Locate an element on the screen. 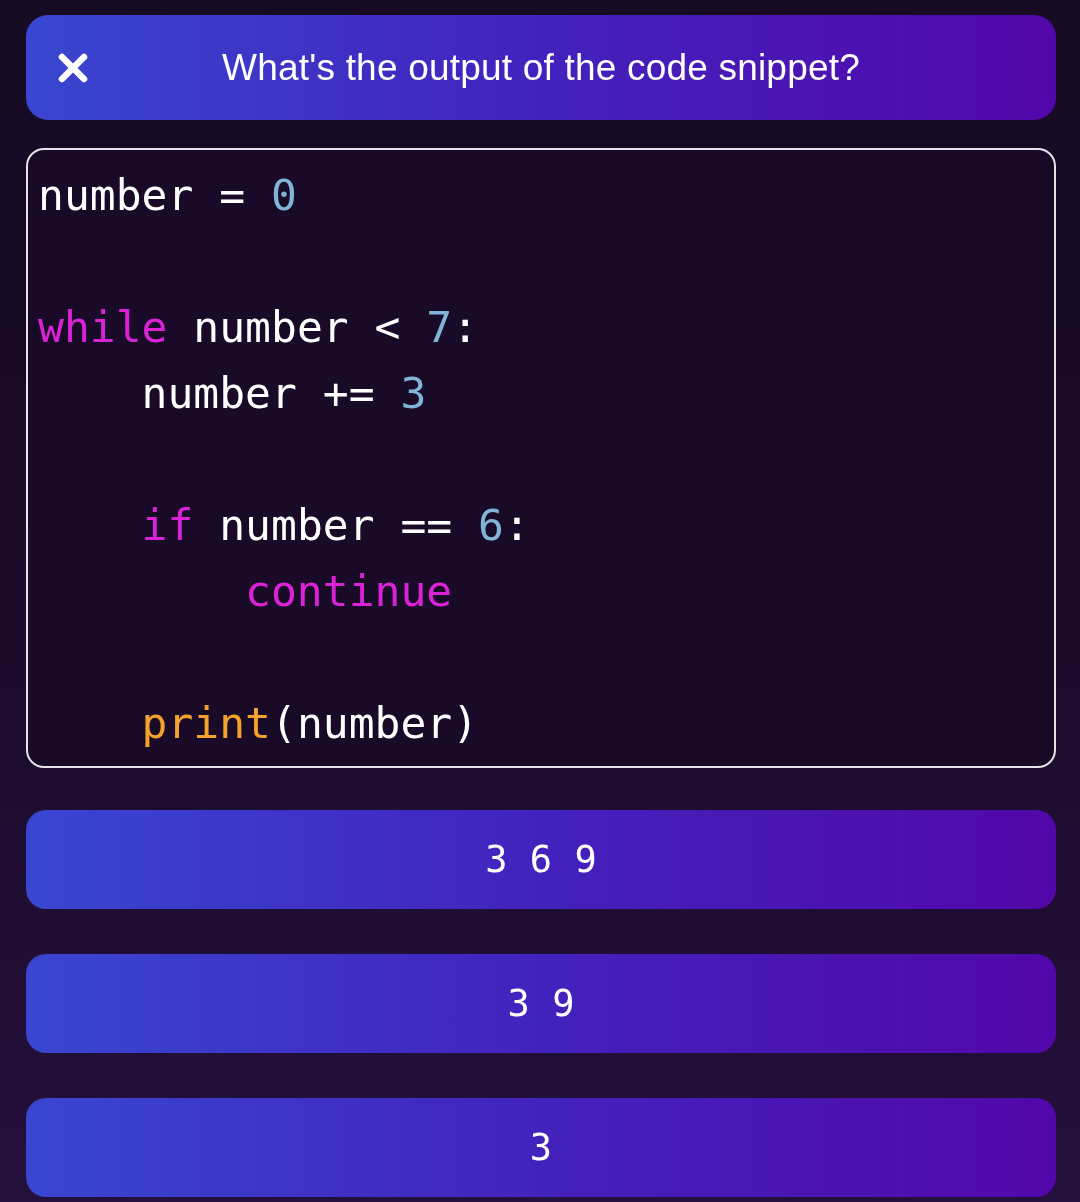 The height and width of the screenshot is (1202, 1080). code-line: number += 3 is located at coordinates (284, 393).